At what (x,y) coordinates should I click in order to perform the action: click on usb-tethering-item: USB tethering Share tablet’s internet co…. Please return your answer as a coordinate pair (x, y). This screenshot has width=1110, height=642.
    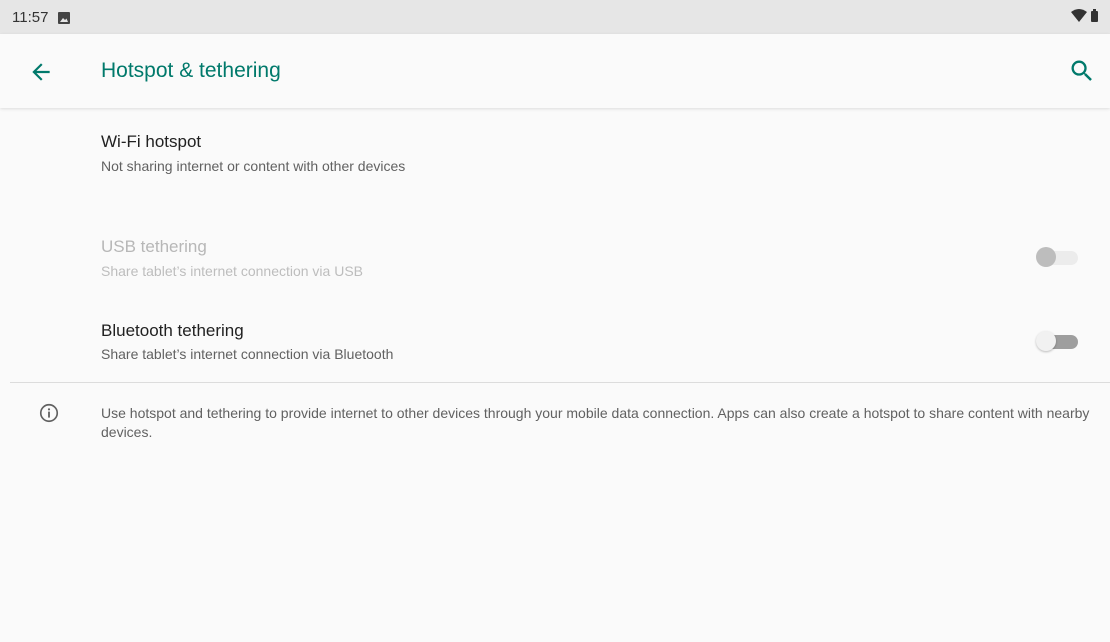
    Looking at the image, I should click on (555, 260).